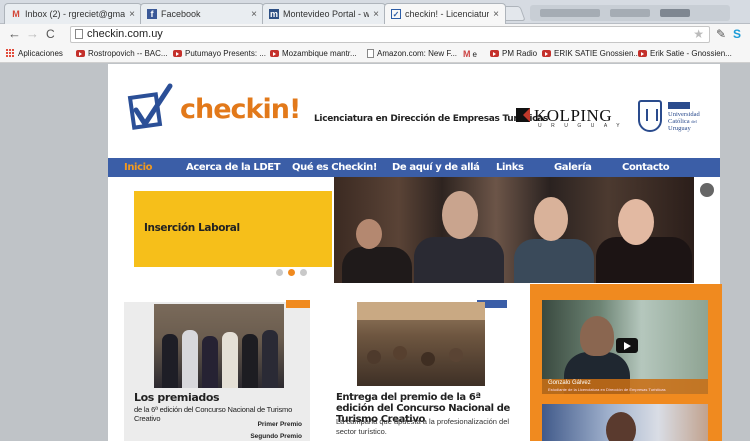 This screenshot has height=441, width=750. What do you see at coordinates (10, 53) in the screenshot?
I see `apps-icon` at bounding box center [10, 53].